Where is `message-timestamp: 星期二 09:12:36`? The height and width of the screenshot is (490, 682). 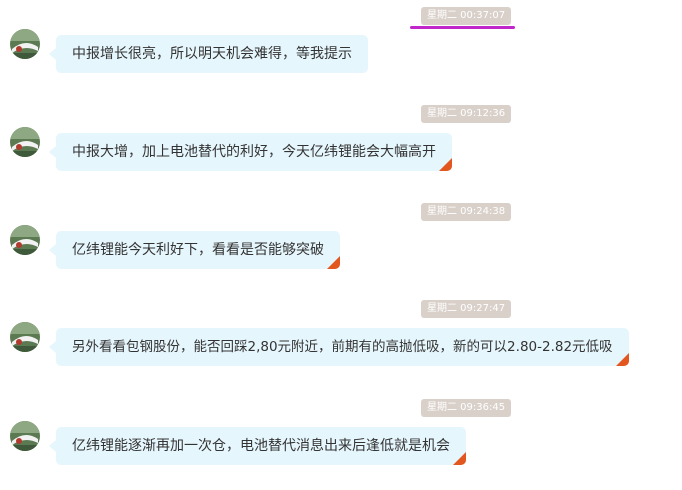
message-timestamp: 星期二 09:12:36 is located at coordinates (466, 114).